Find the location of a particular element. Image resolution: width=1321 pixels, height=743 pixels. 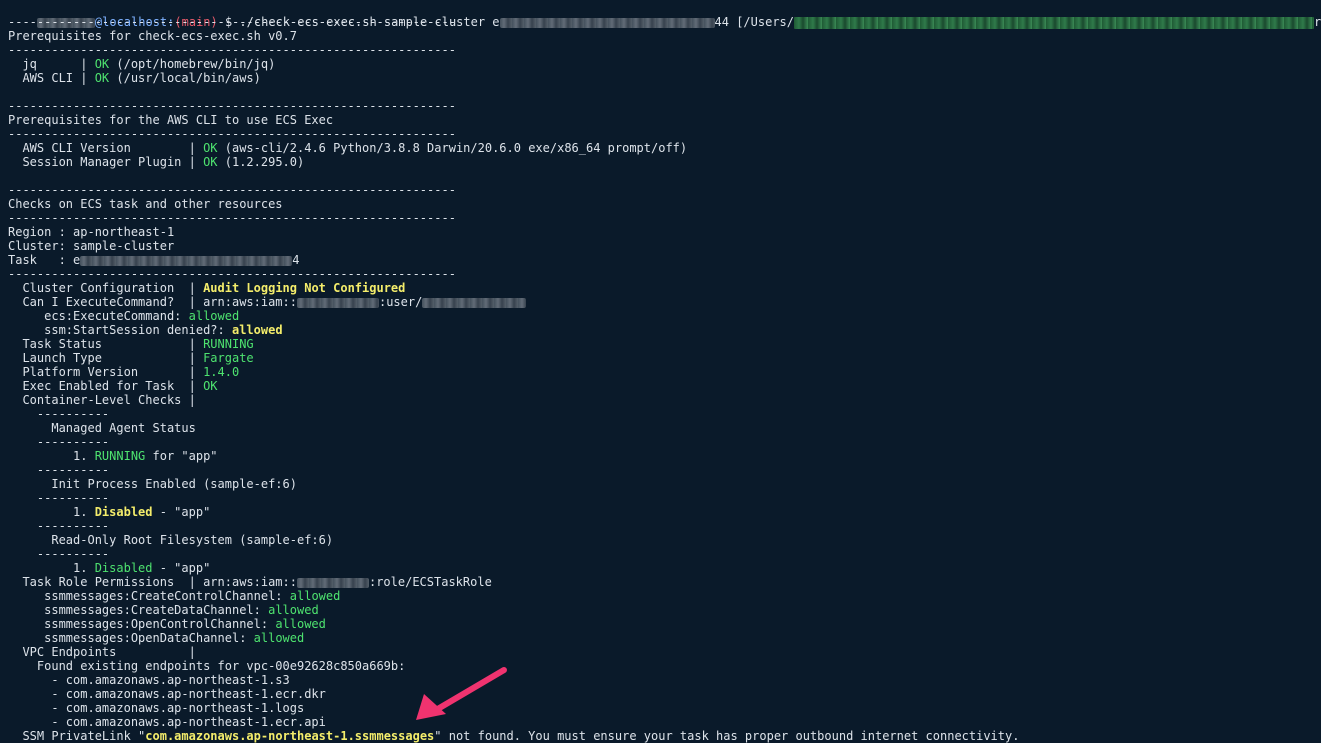

perm-label: ssmmessages:OpenControlChannel: is located at coordinates (142, 624).